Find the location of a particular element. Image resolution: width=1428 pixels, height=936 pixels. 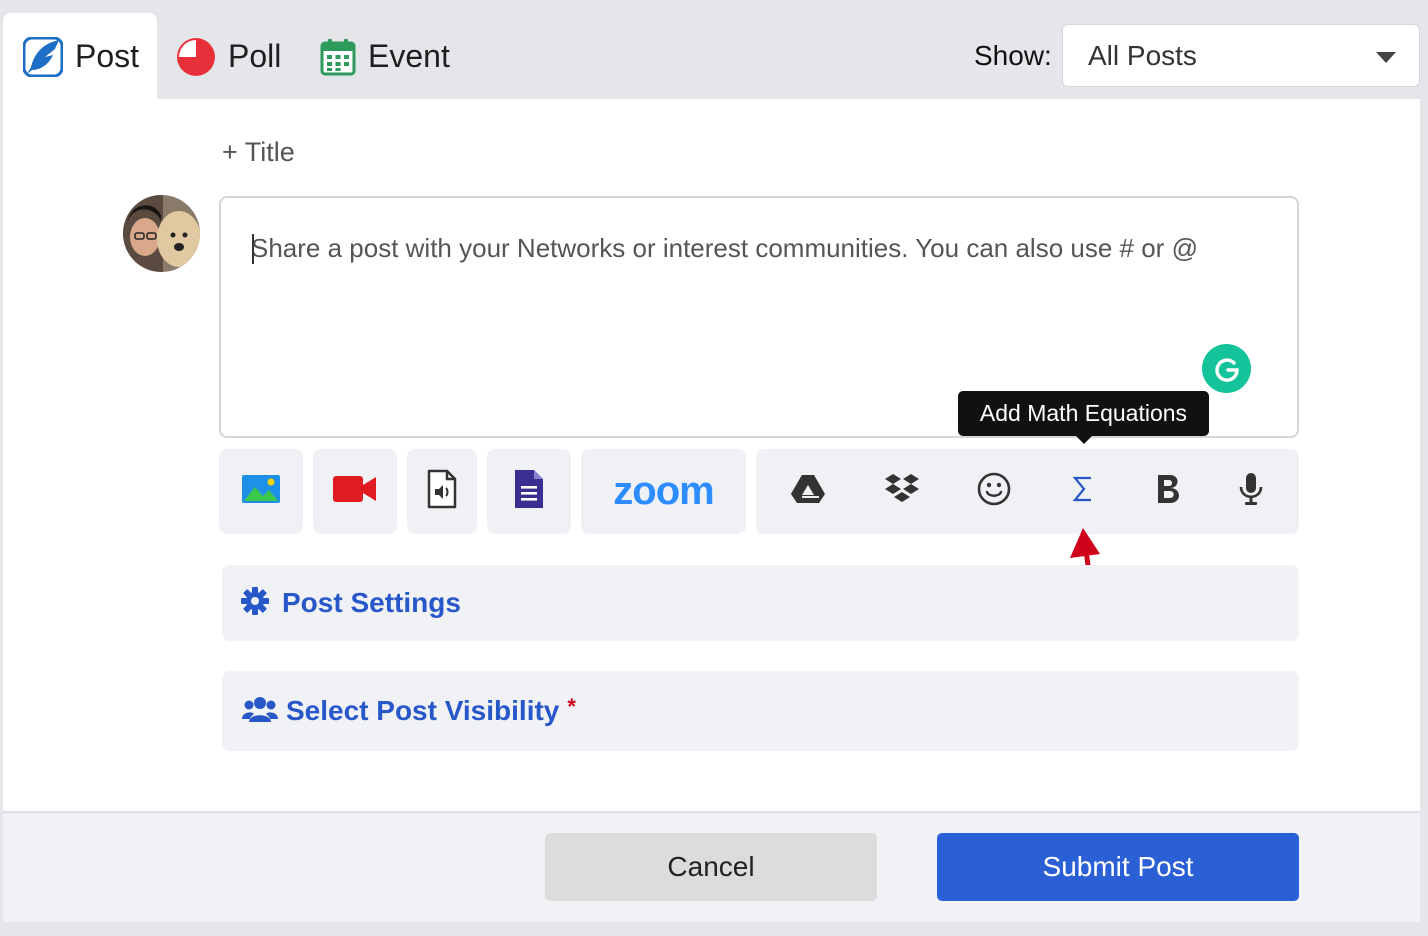

image-icon is located at coordinates (261, 491).